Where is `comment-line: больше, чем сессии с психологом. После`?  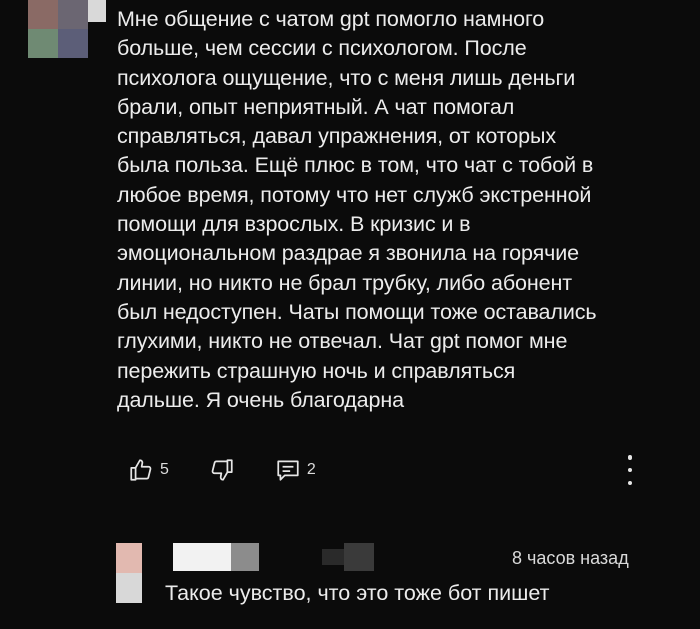 comment-line: больше, чем сессии с психологом. После is located at coordinates (322, 48).